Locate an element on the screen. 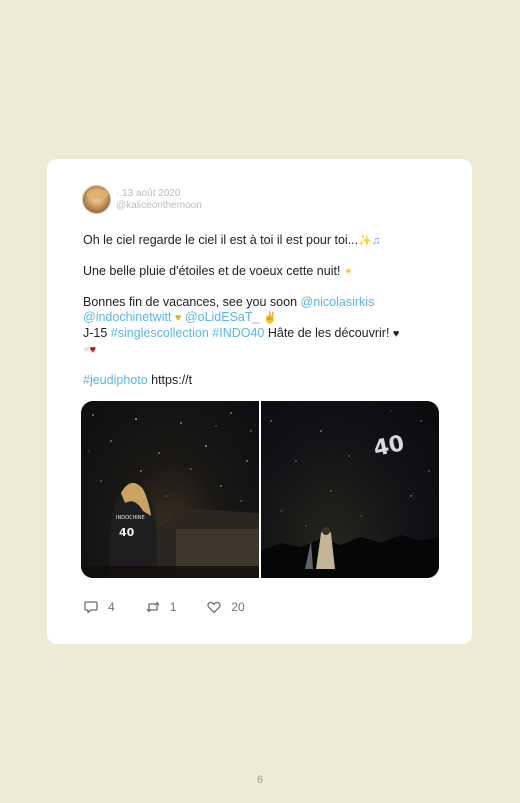 The height and width of the screenshot is (803, 520). tweet-url: https://t is located at coordinates (170, 380).